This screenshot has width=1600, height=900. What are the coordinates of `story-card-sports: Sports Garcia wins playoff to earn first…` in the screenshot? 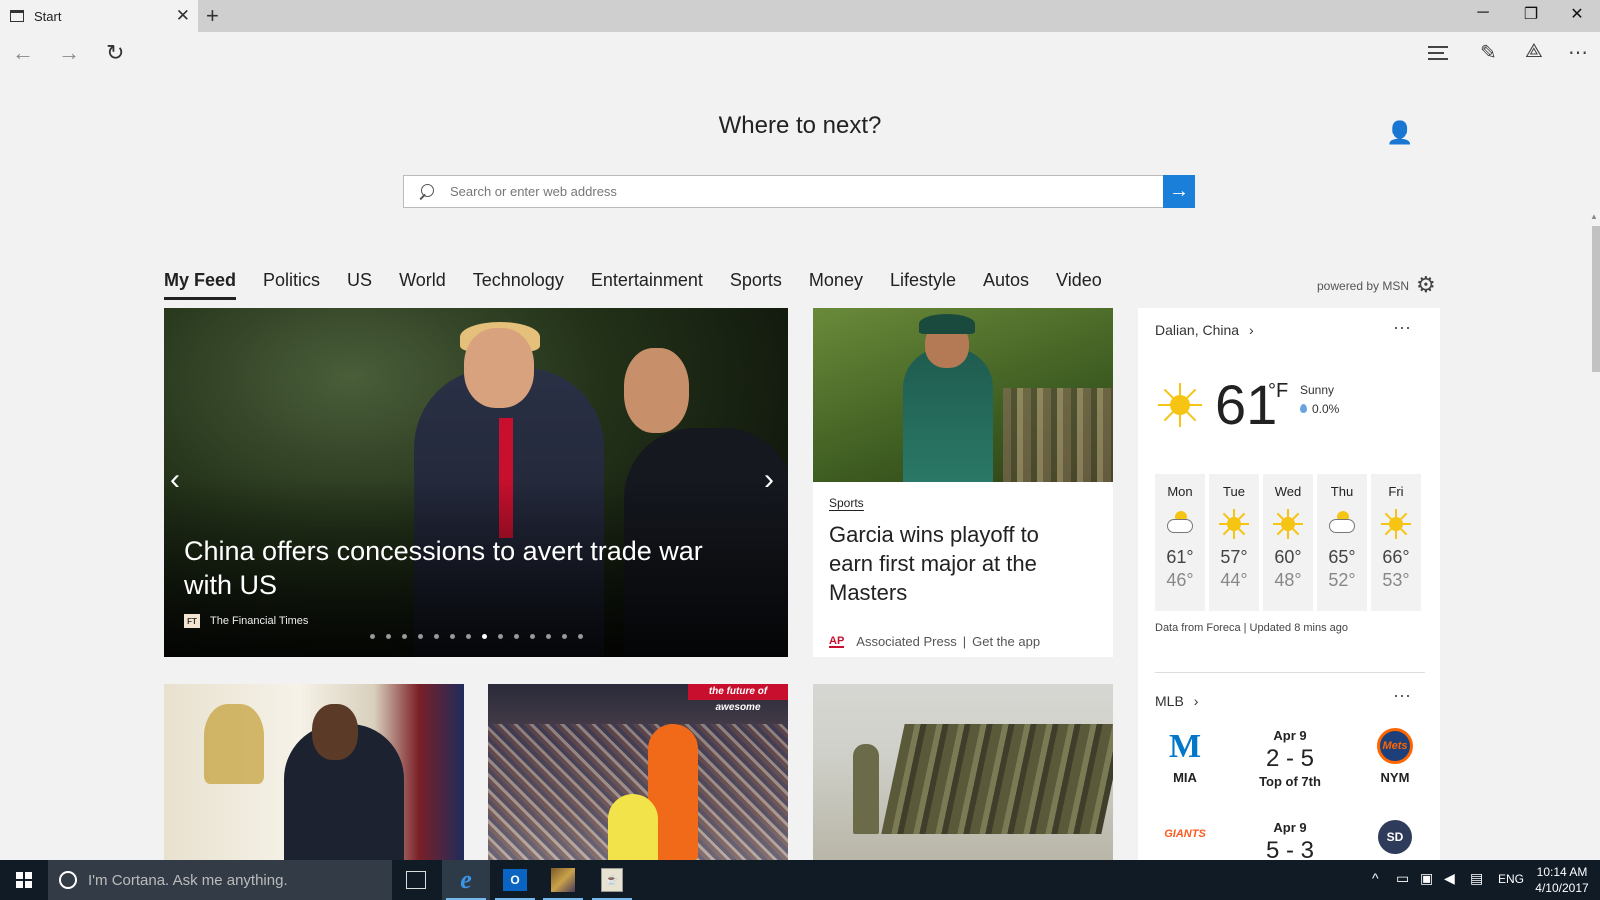 It's located at (963, 482).